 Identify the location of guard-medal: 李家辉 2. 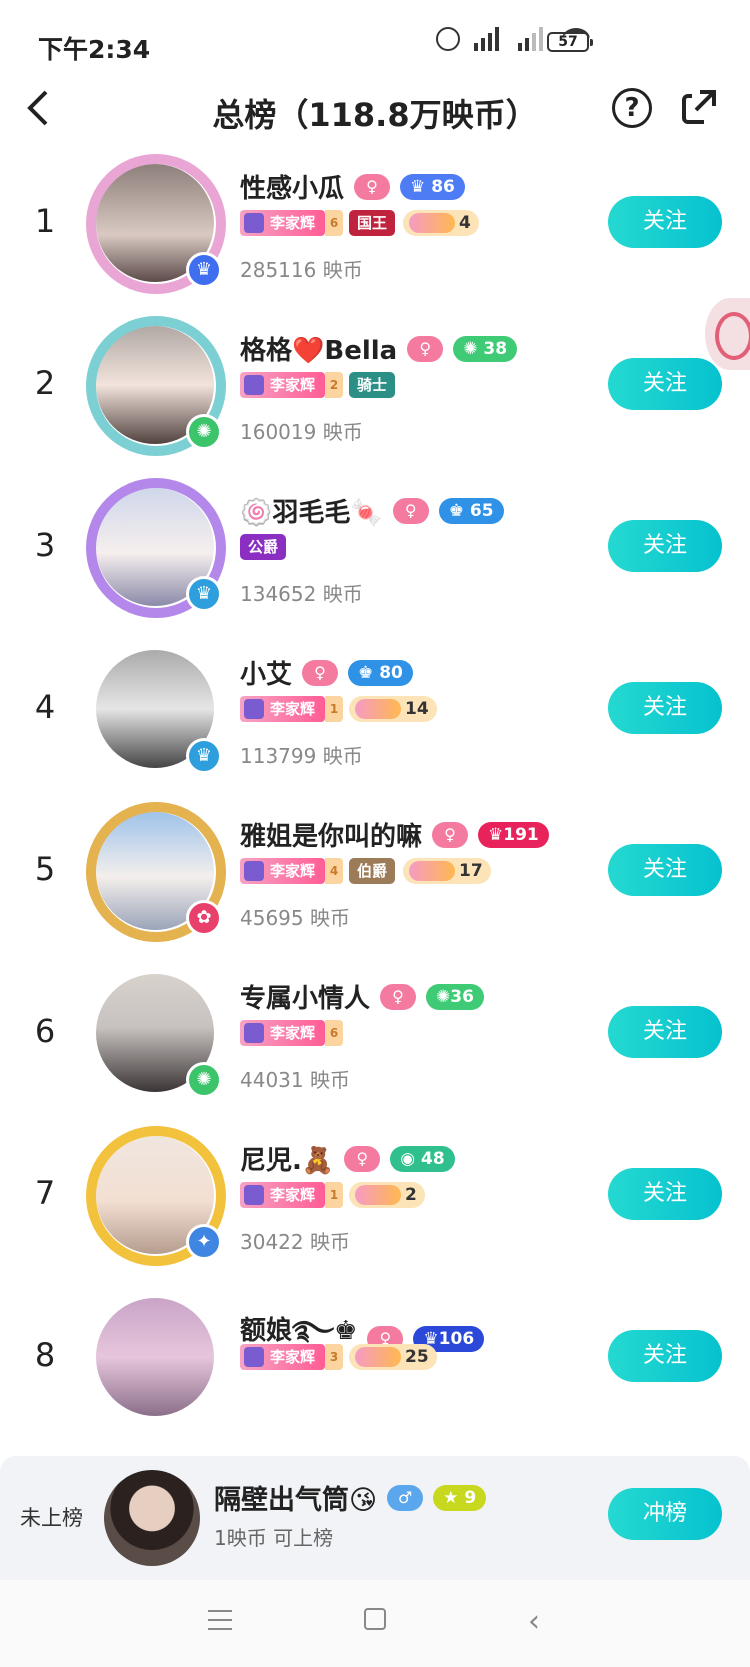
(292, 385).